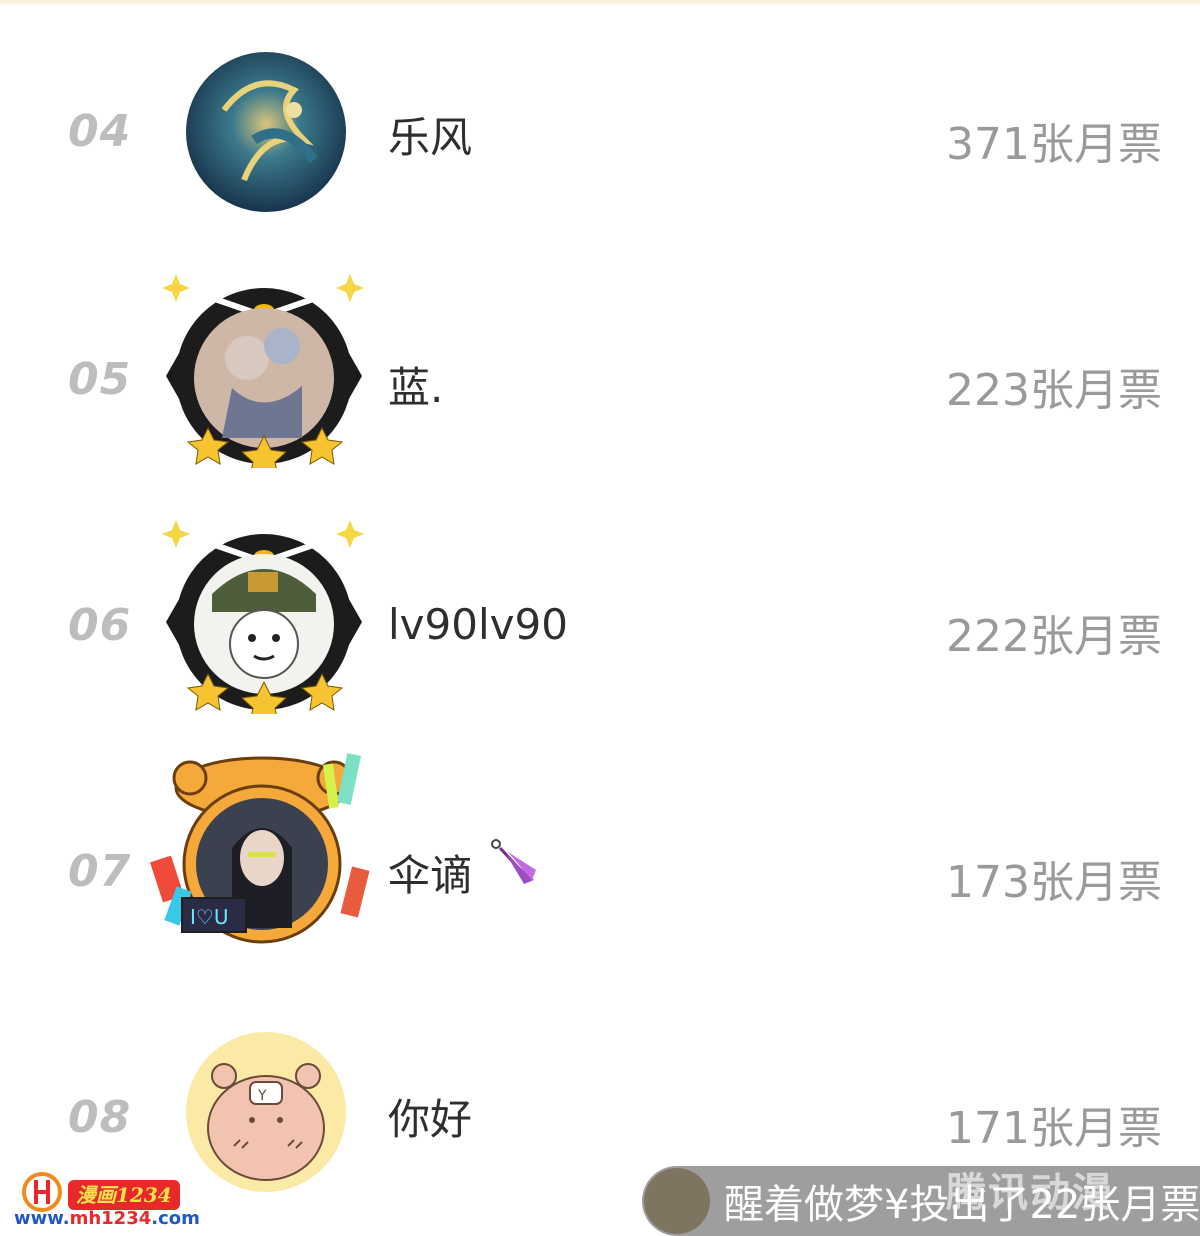  What do you see at coordinates (1054, 1128) in the screenshot?
I see `vote-count: 171张月票` at bounding box center [1054, 1128].